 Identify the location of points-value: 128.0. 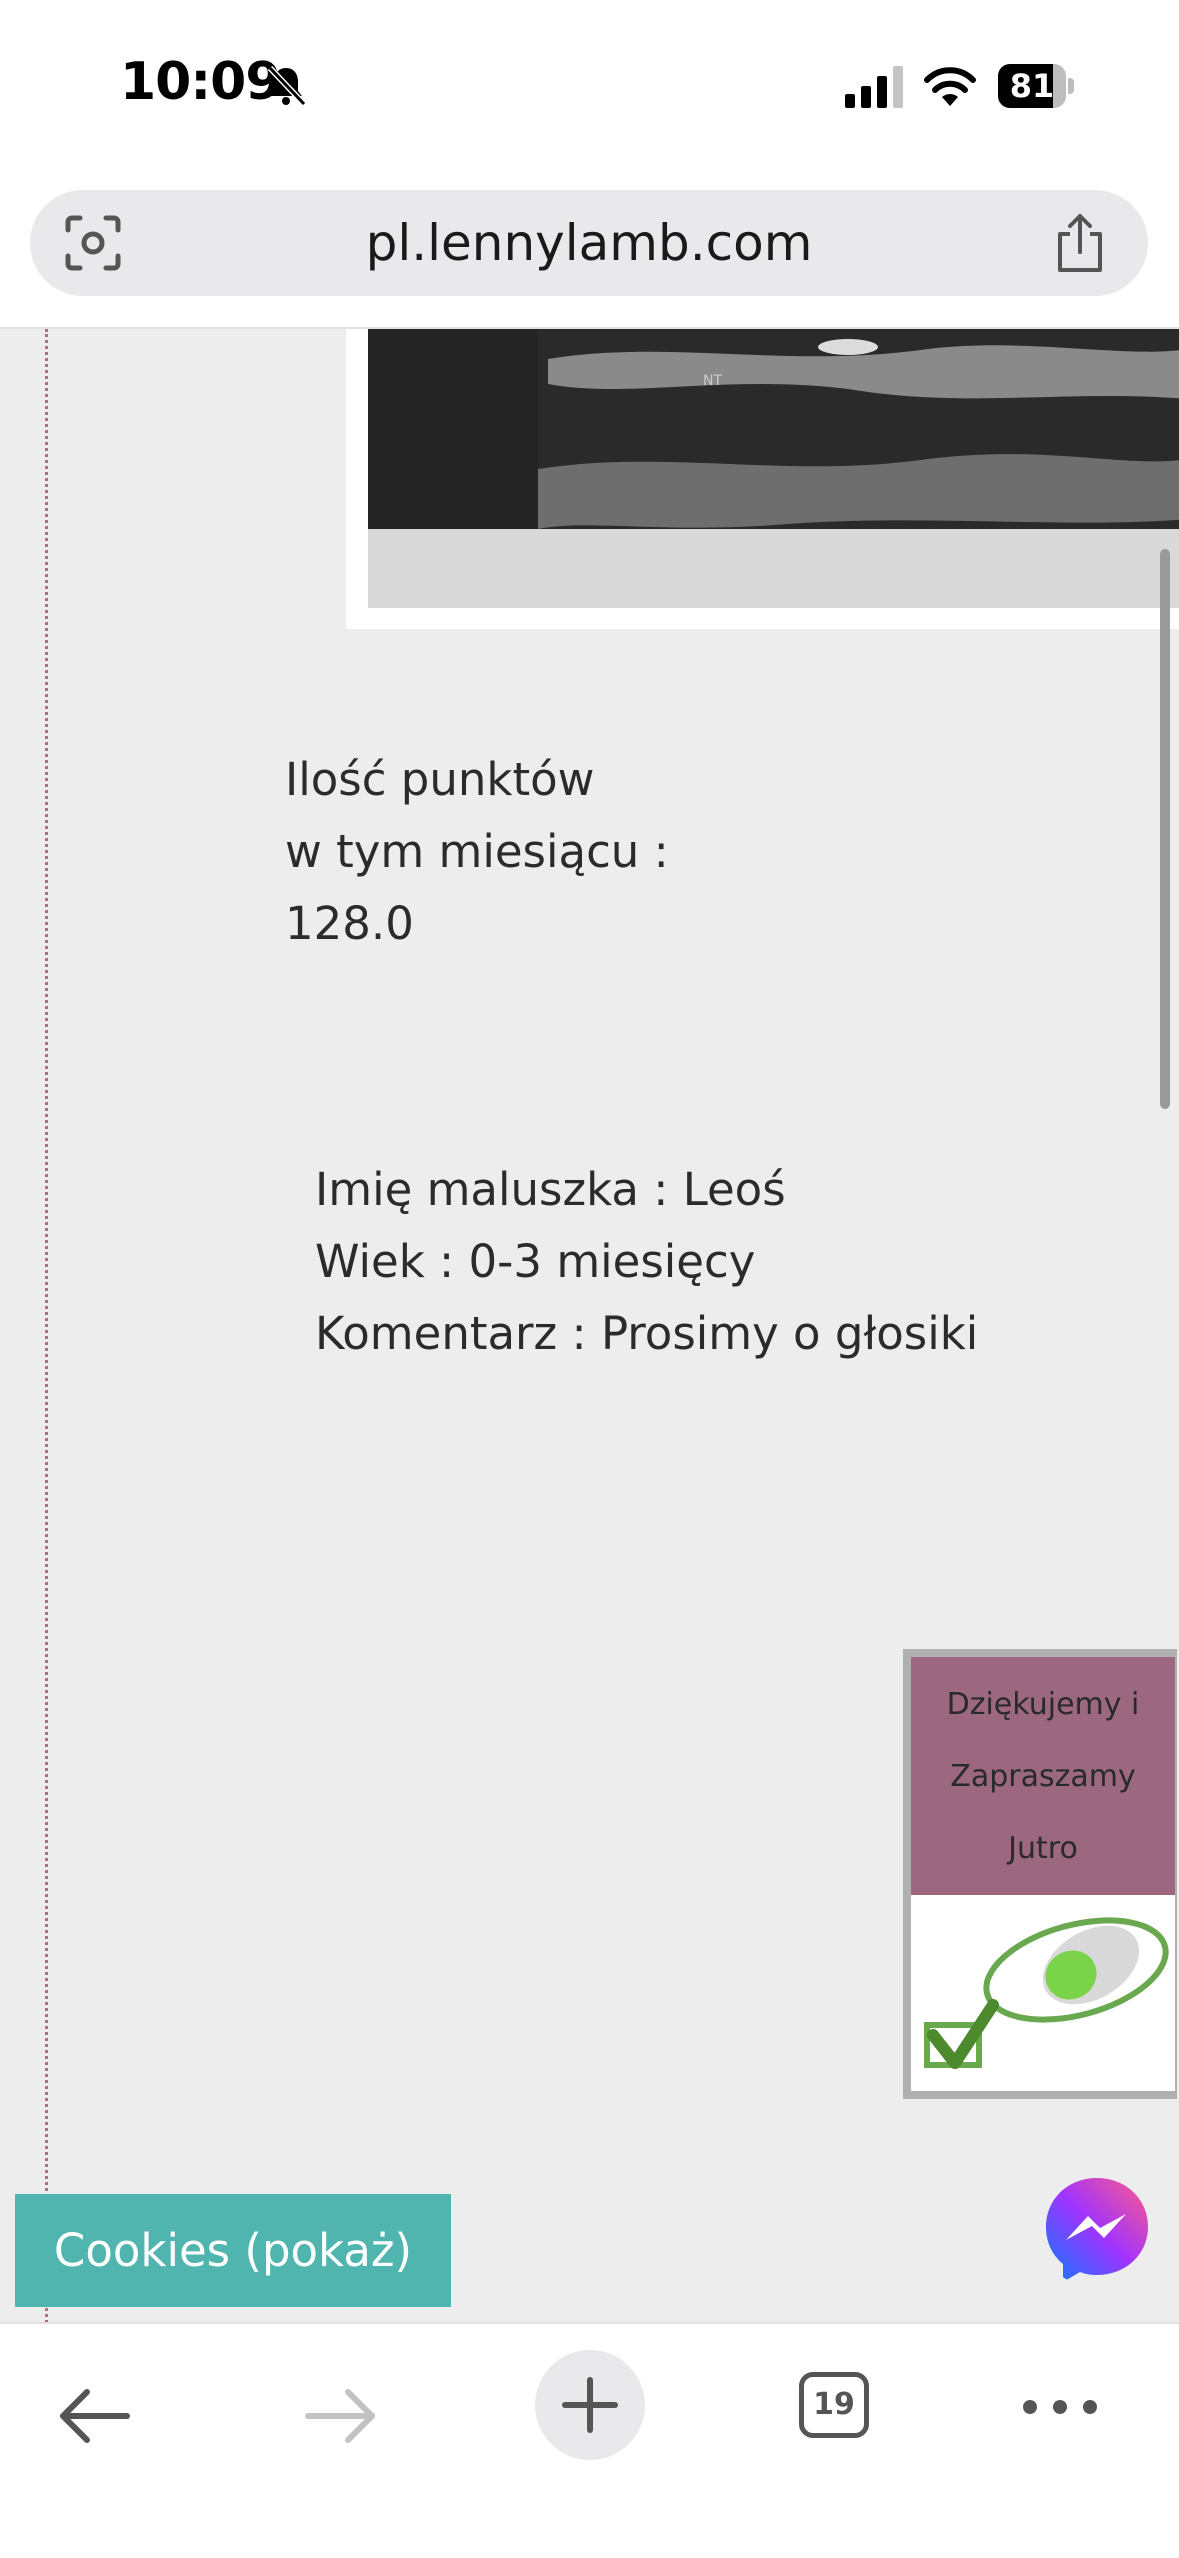
(349, 923).